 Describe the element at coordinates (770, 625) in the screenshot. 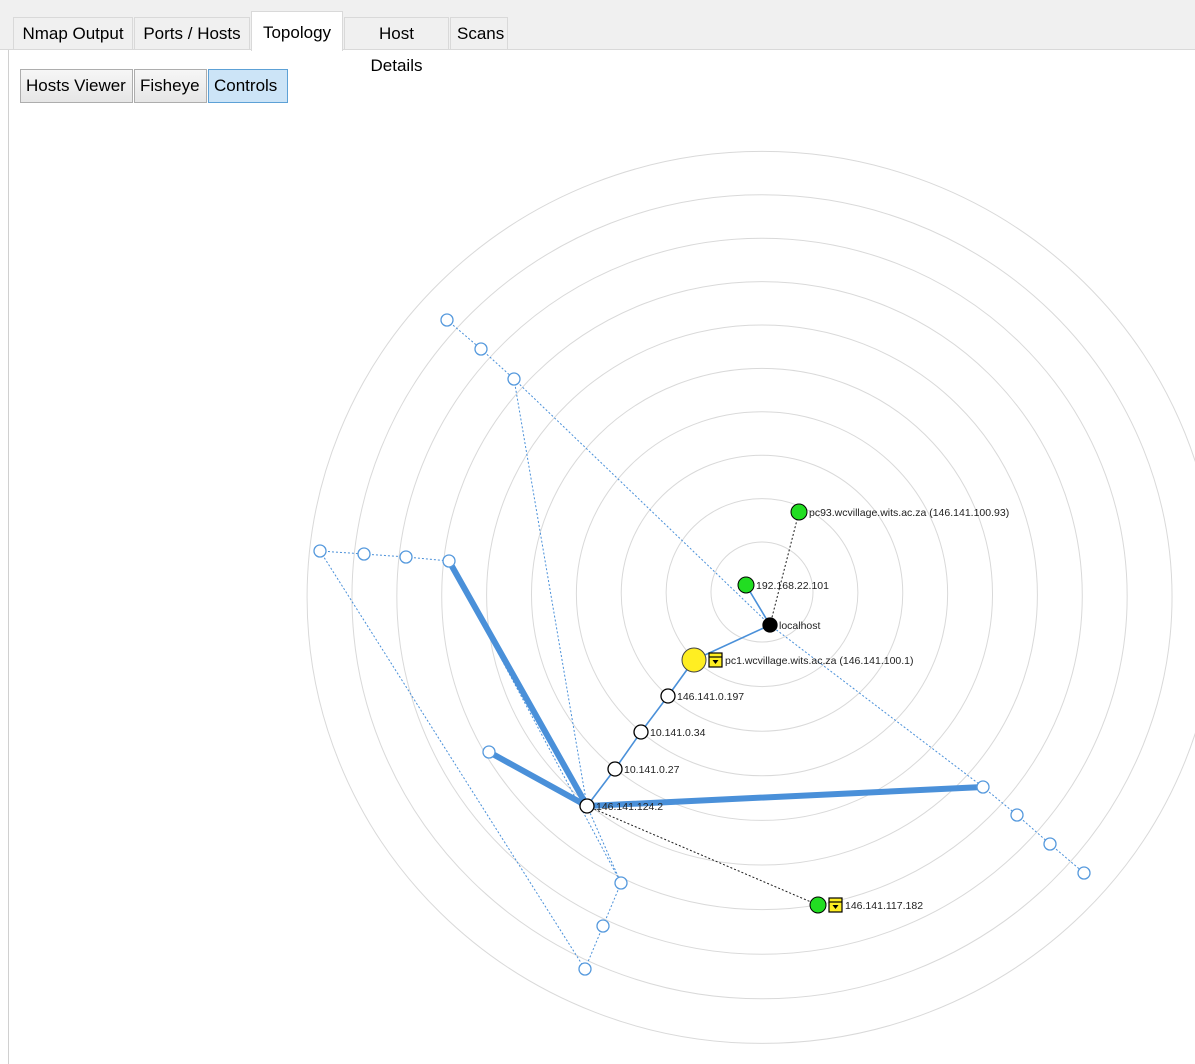

I see `host-node-localhost` at that location.